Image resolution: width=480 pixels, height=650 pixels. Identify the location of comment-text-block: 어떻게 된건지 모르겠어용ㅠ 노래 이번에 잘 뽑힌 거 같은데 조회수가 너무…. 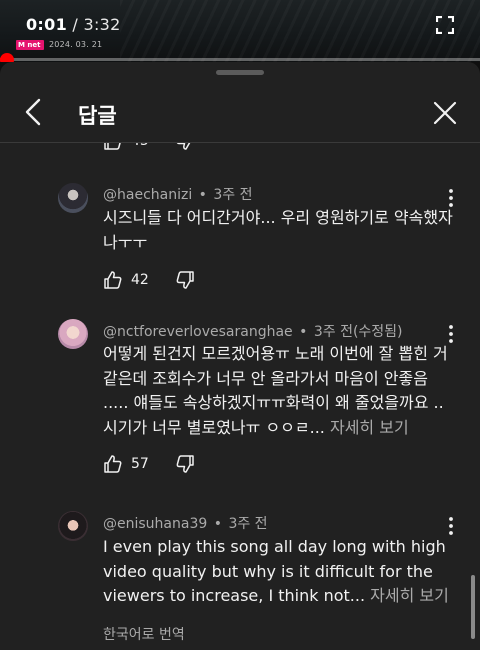
(279, 391).